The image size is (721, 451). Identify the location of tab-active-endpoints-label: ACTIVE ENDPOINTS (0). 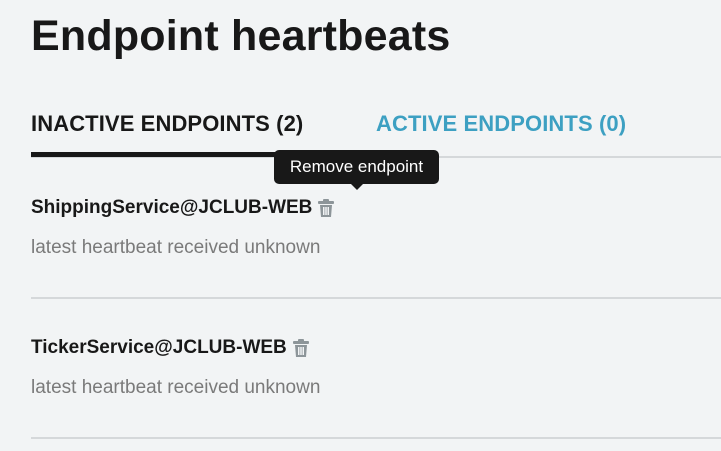
(501, 123).